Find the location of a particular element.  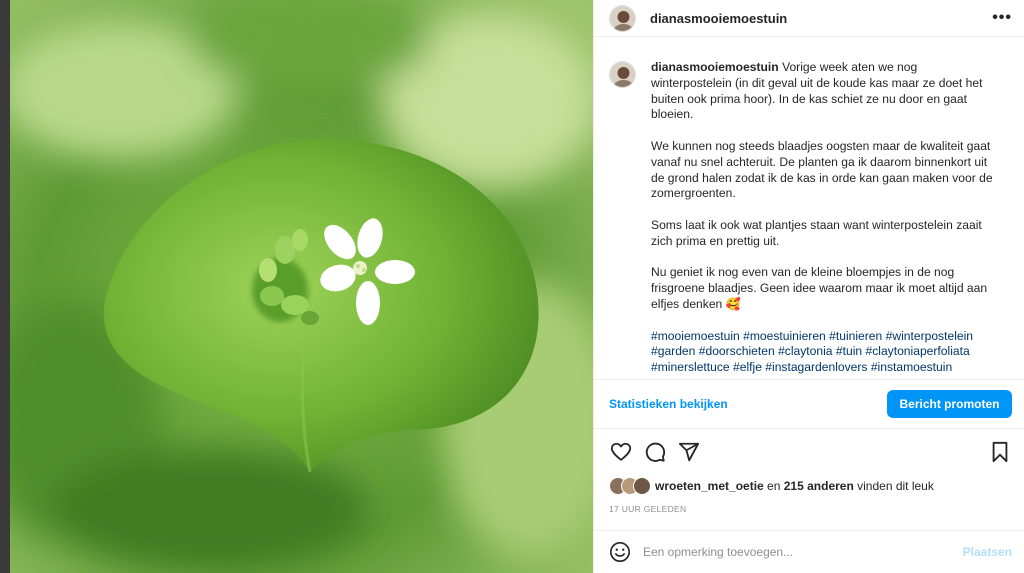

comment-icon is located at coordinates (655, 452).